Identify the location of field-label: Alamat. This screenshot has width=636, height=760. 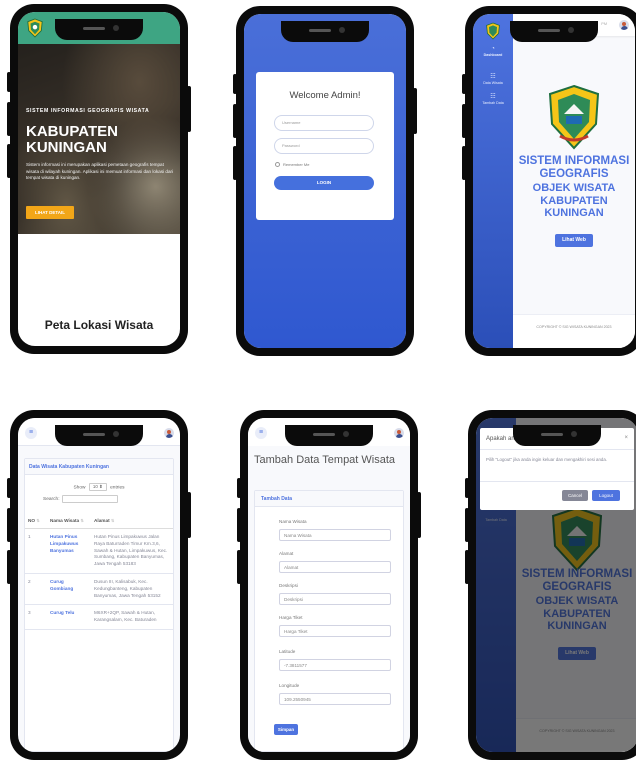
(286, 553).